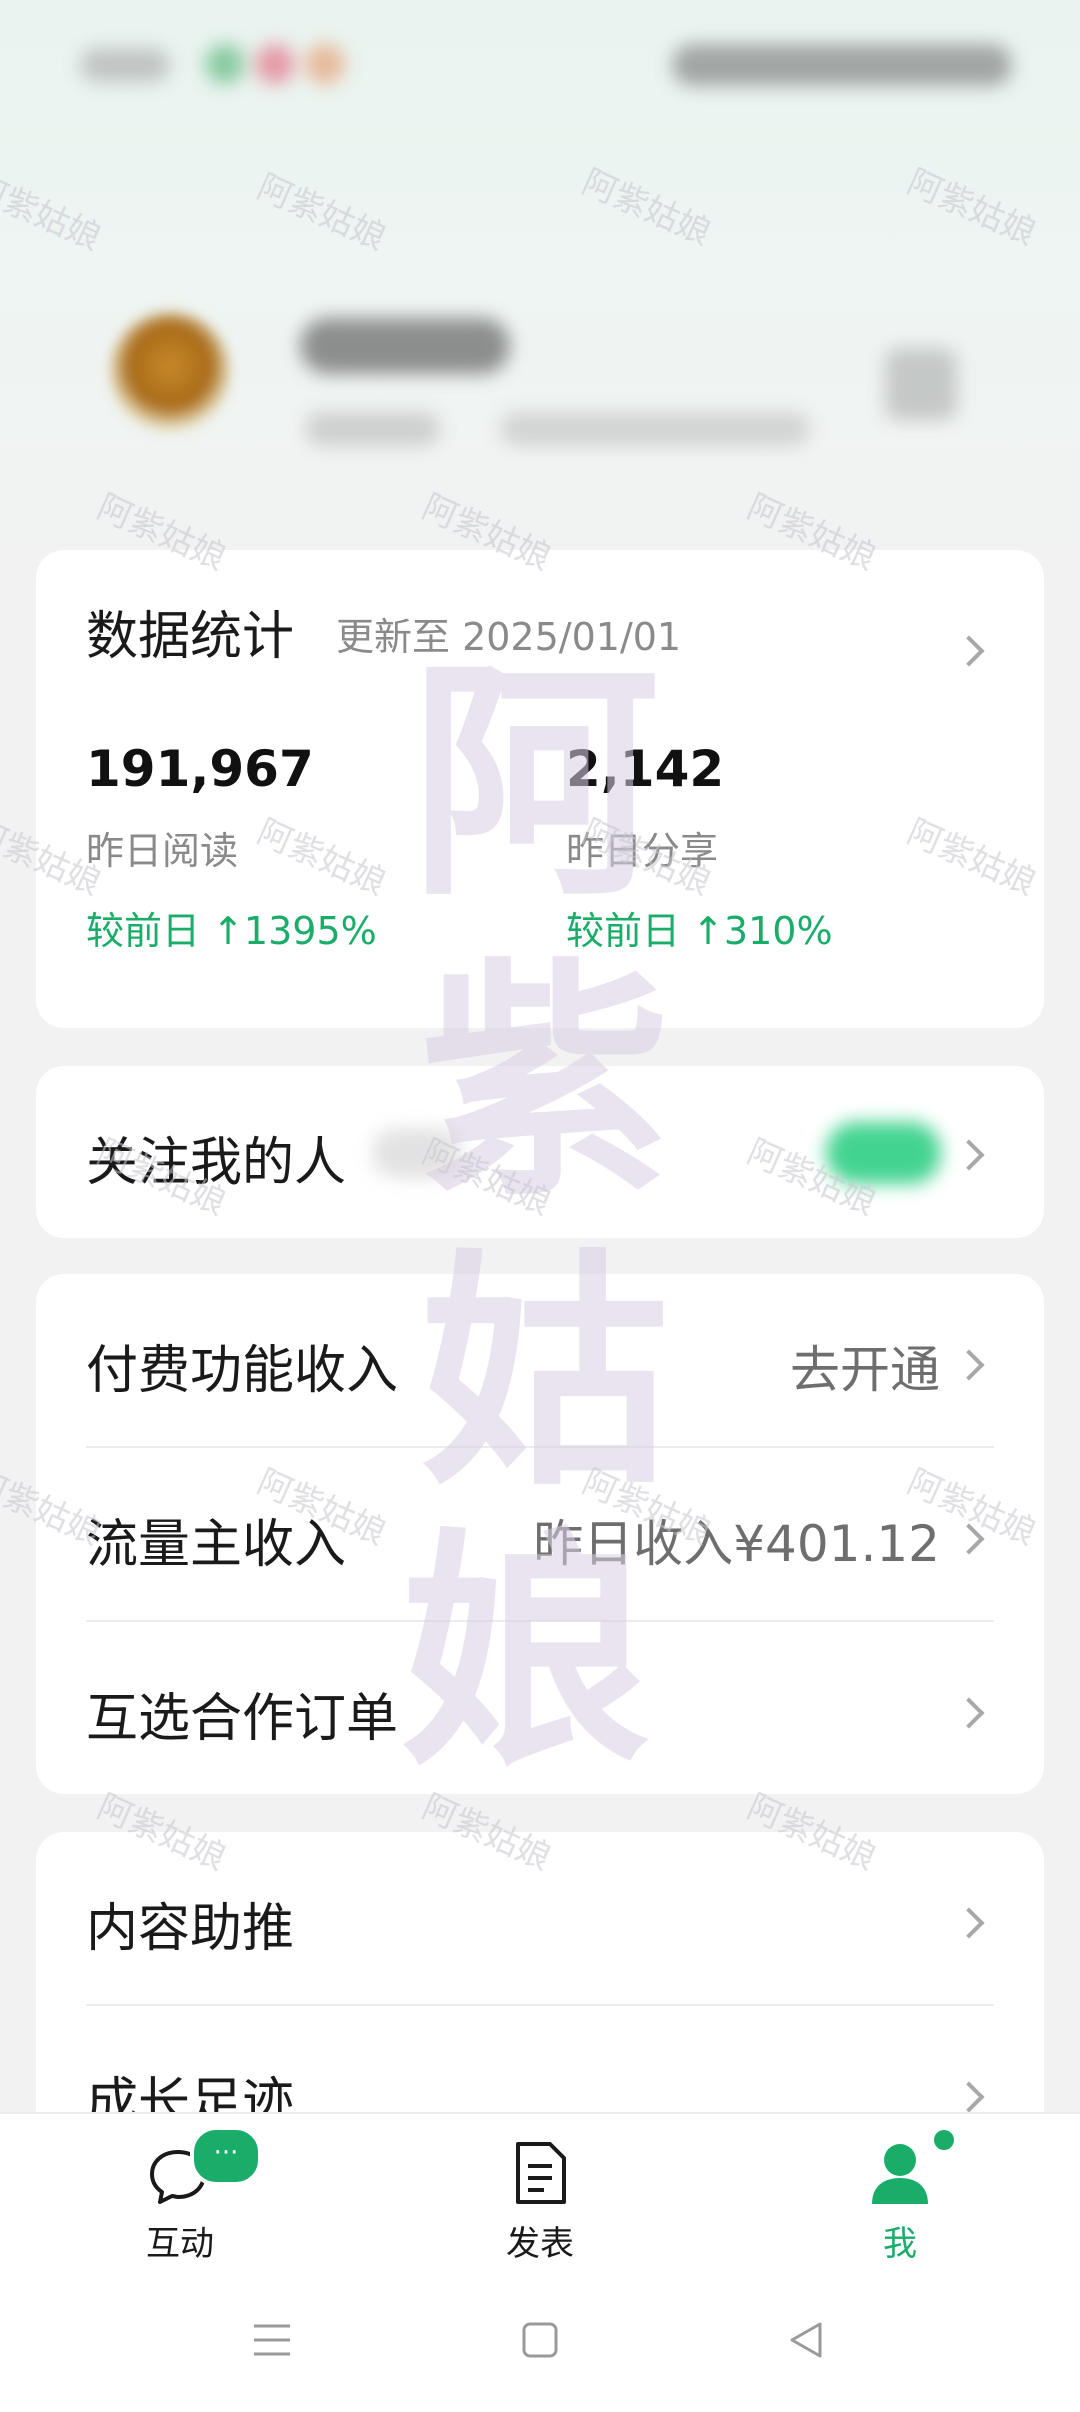  I want to click on status-bar, so click(540, 65).